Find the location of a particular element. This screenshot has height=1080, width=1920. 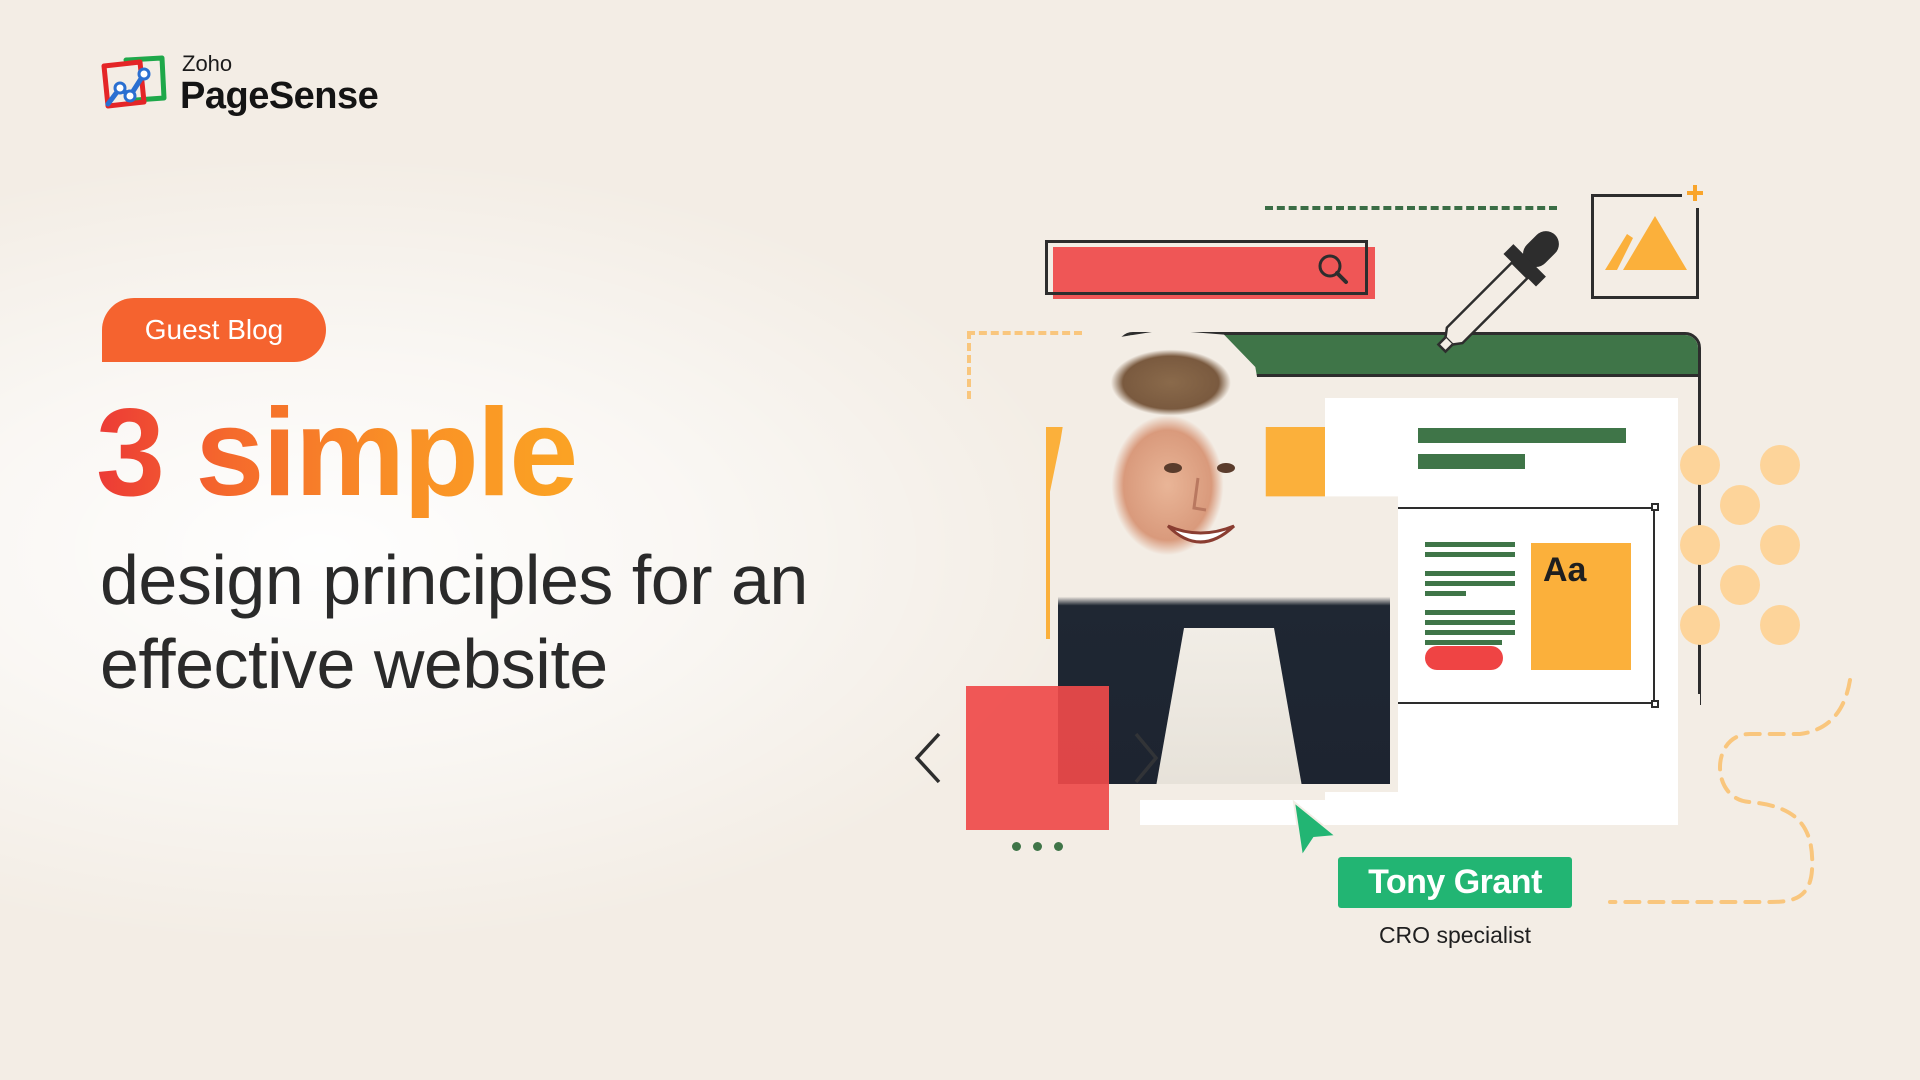

pagesense-logo-icon is located at coordinates (134, 82).